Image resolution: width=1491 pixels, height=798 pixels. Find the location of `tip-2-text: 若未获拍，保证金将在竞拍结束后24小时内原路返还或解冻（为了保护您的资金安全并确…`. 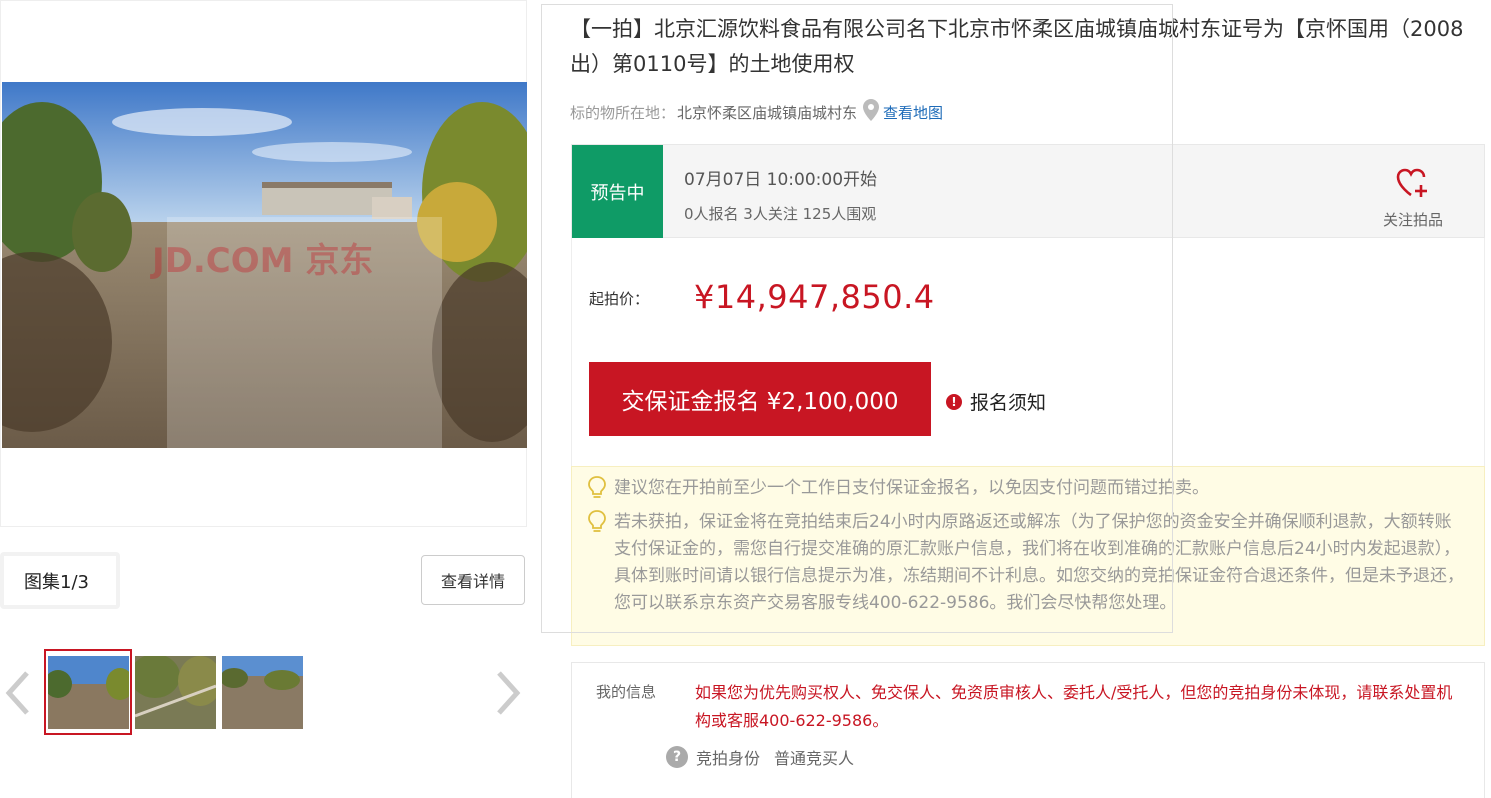

tip-2-text: 若未获拍，保证金将在竞拍结束后24小时内原路返还或解冻（为了保护您的资金安全并确… is located at coordinates (1039, 562).